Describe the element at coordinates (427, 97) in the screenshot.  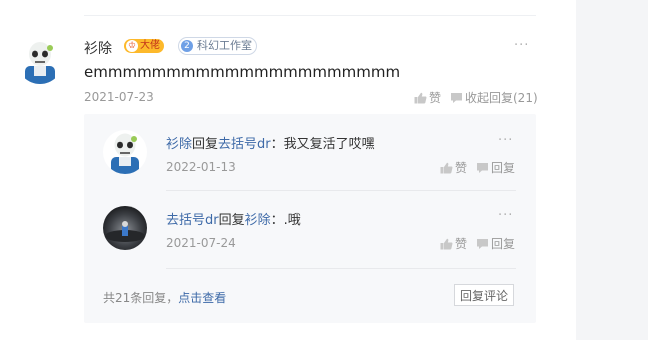
I see `like-button: 赞` at that location.